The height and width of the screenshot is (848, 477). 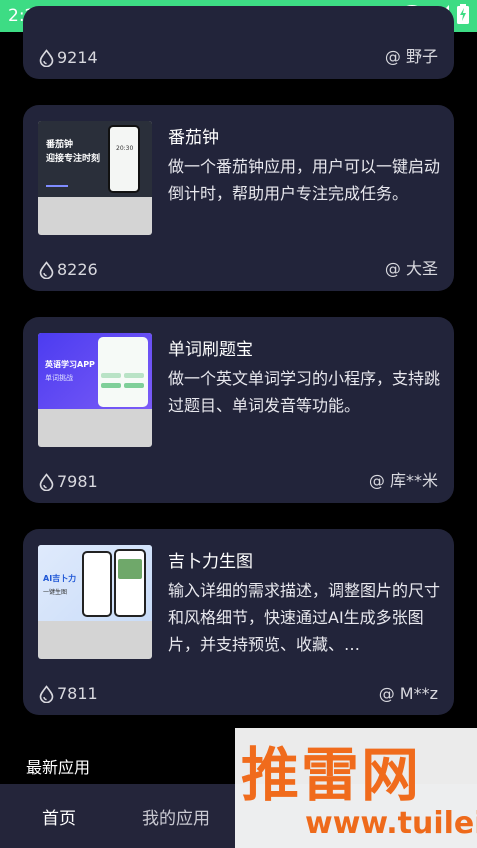 What do you see at coordinates (59, 816) in the screenshot?
I see `nav-home-tab: 首页` at bounding box center [59, 816].